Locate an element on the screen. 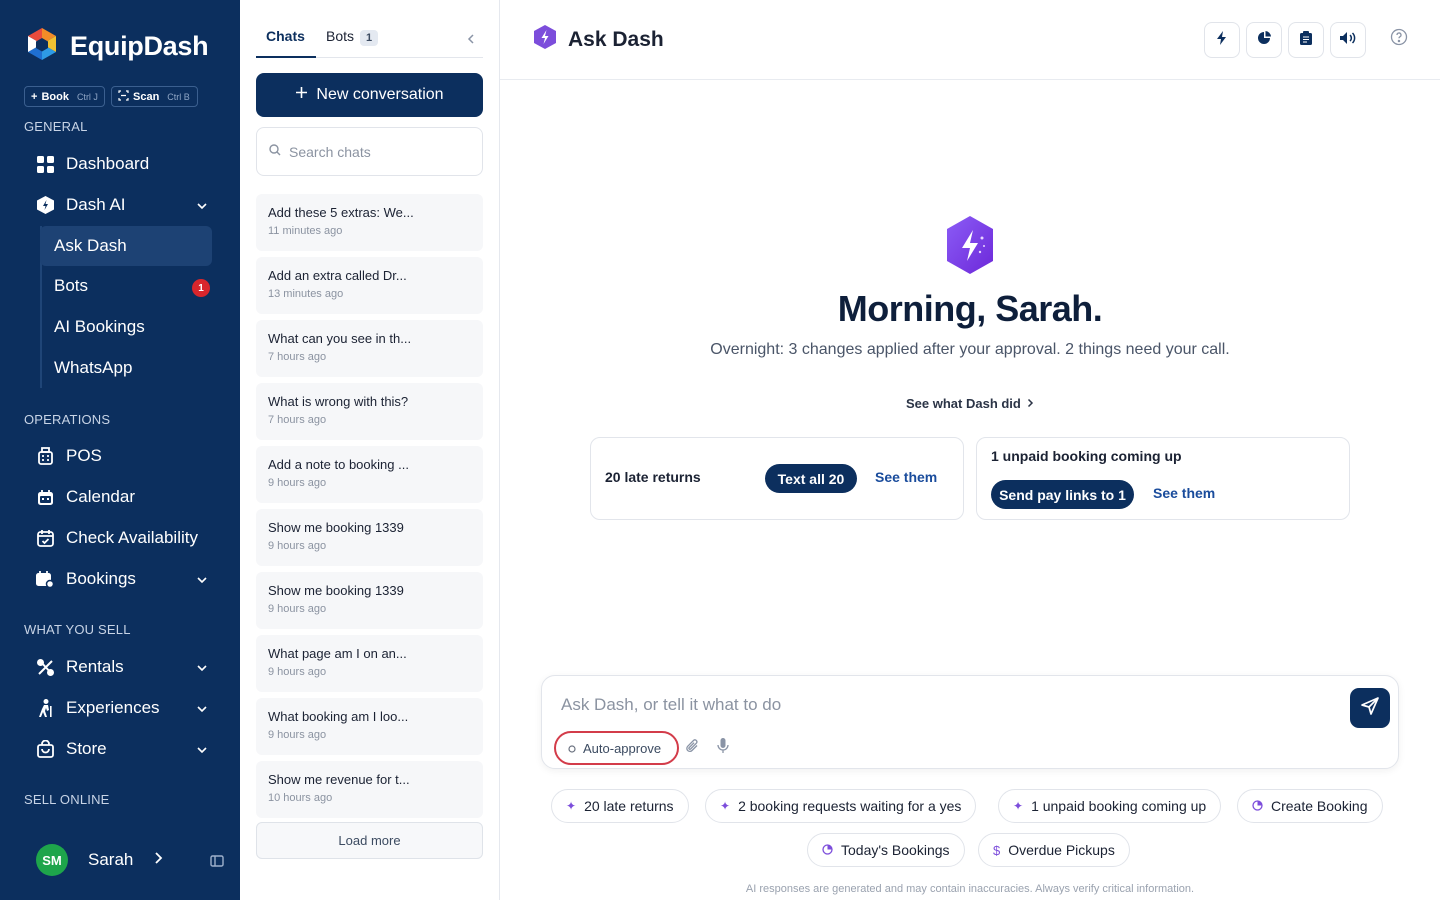  avatar: SM is located at coordinates (52, 860).